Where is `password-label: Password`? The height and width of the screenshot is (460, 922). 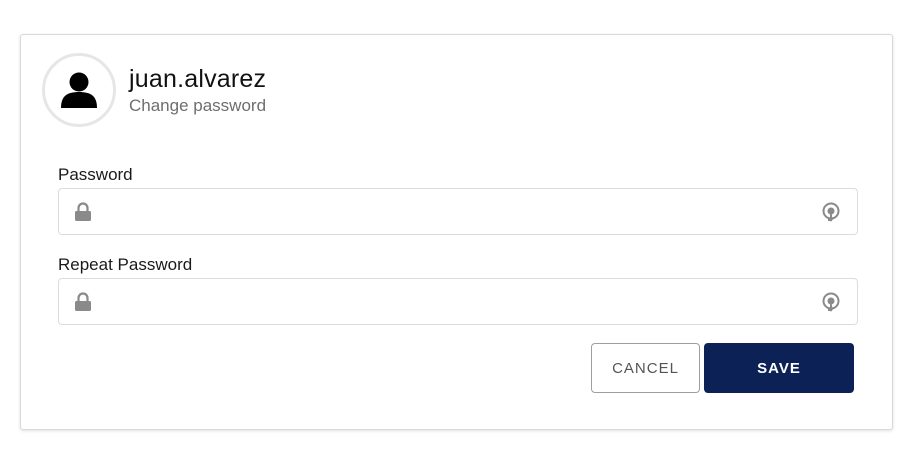
password-label: Password is located at coordinates (95, 174).